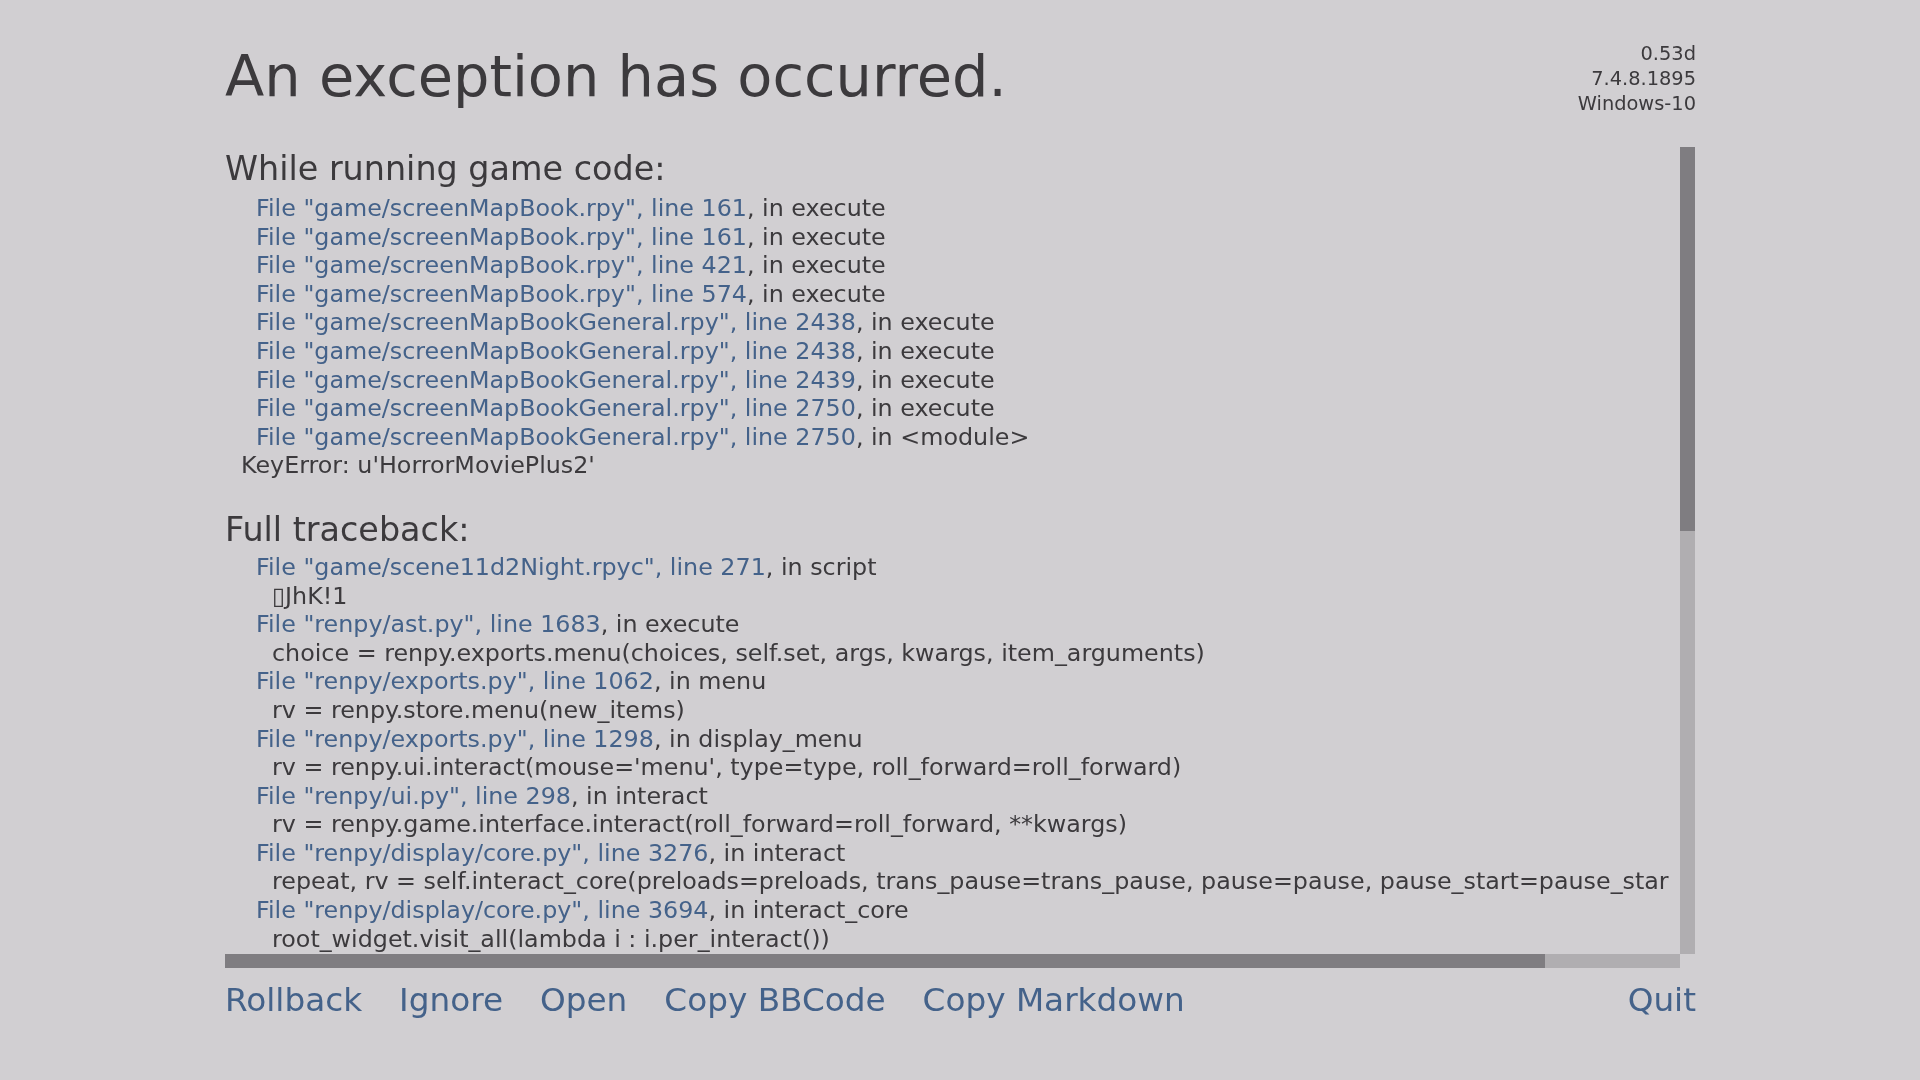 The width and height of the screenshot is (1920, 1080). I want to click on error-message: KeyError: u'HorrorMoviePlus2', so click(418, 465).